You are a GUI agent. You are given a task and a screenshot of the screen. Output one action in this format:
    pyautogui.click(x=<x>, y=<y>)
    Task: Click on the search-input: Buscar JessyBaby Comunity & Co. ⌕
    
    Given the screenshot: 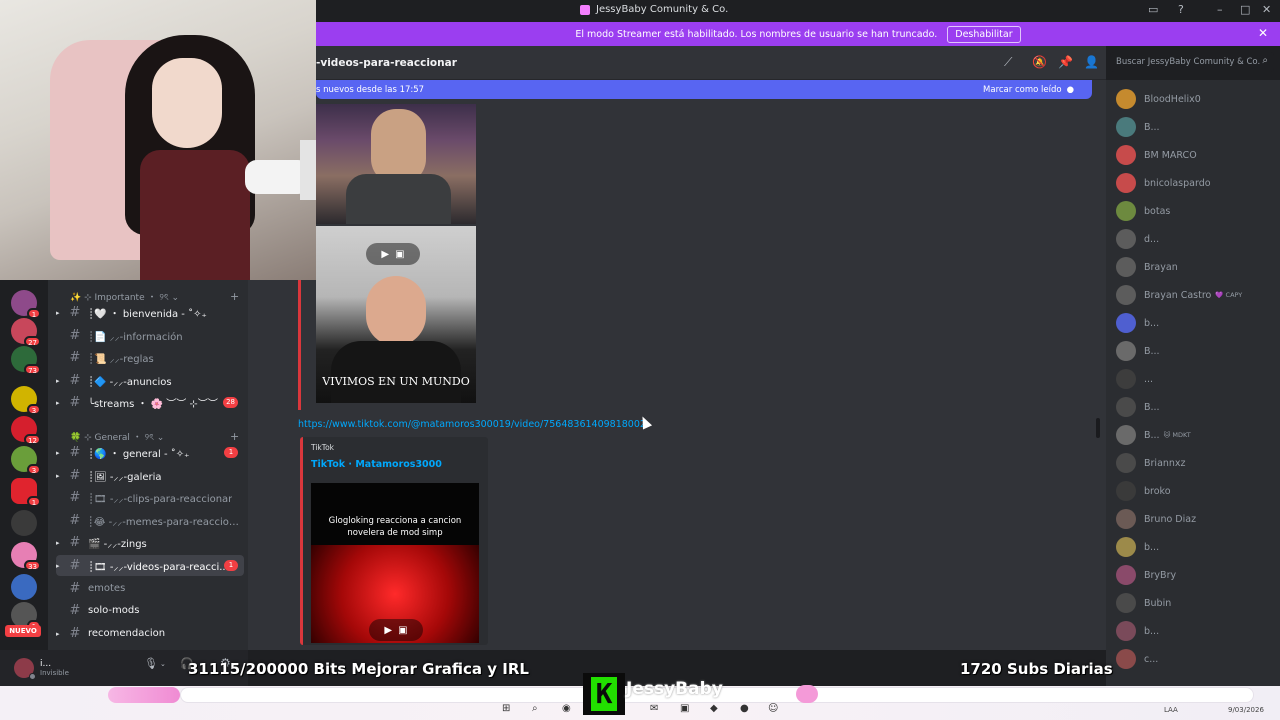 What is the action you would take?
    pyautogui.click(x=1192, y=62)
    